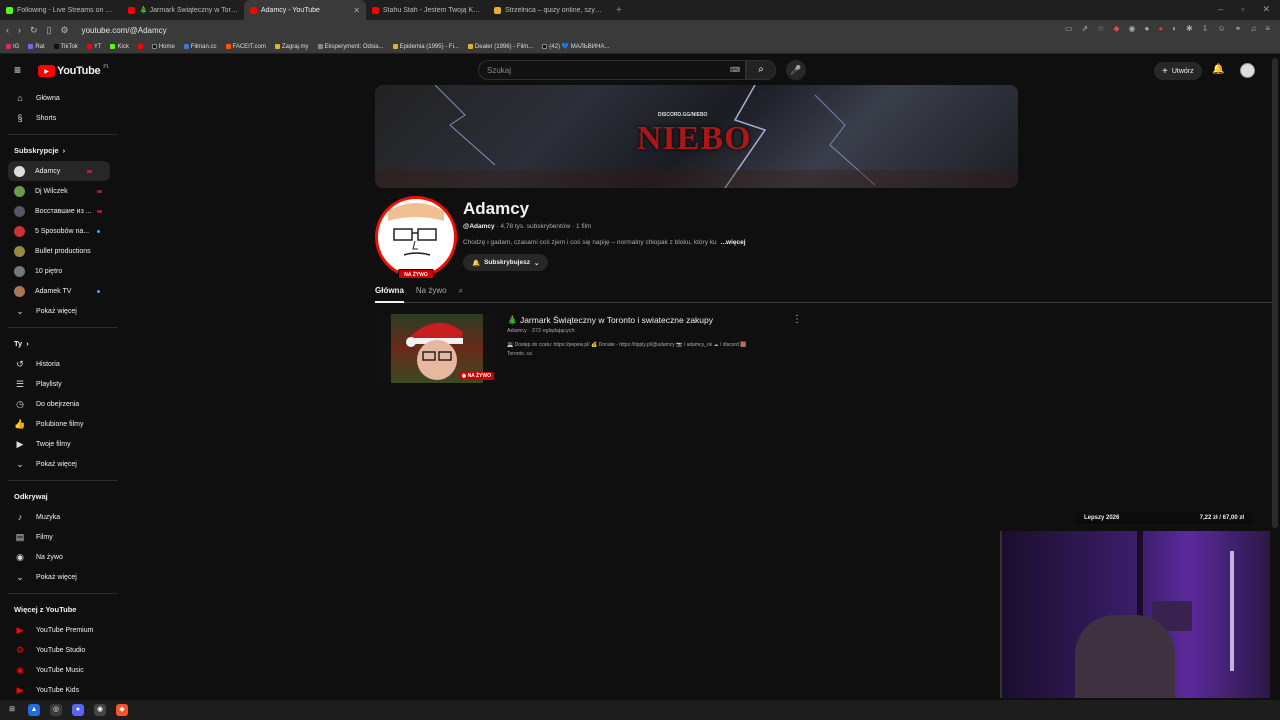 This screenshot has width=1280, height=720. Describe the element at coordinates (1174, 28) in the screenshot. I see `extension-icon: ◐` at that location.